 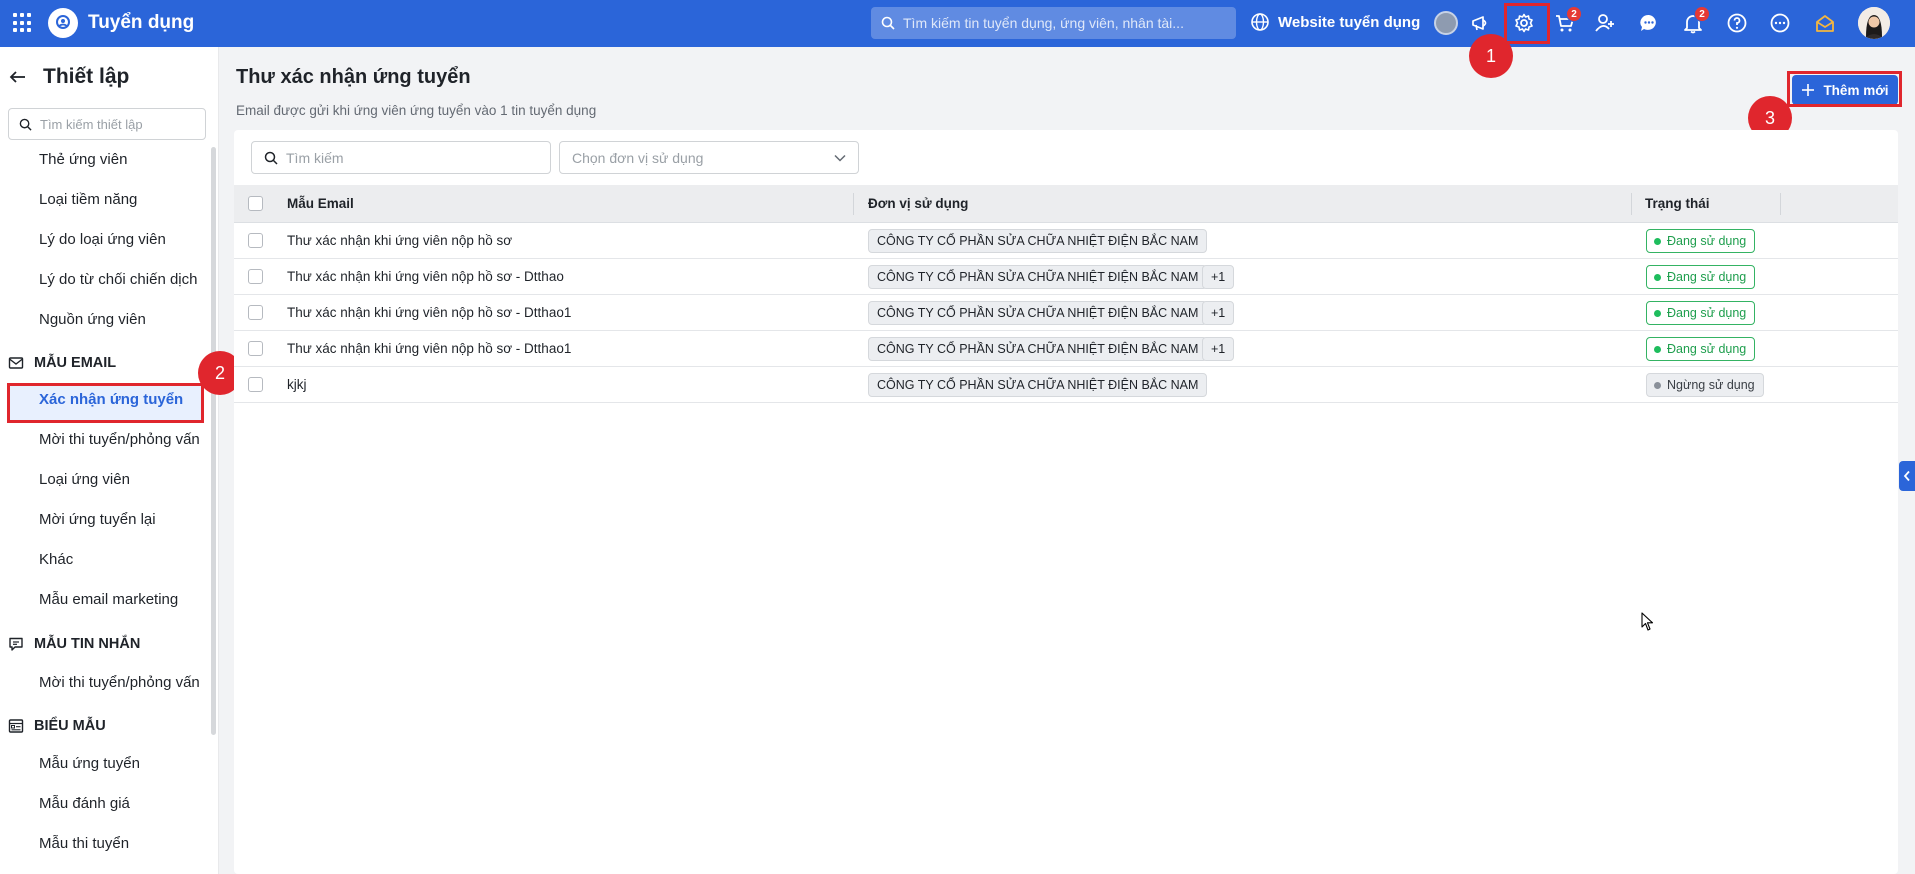 What do you see at coordinates (1605, 23) in the screenshot?
I see `add-user-icon` at bounding box center [1605, 23].